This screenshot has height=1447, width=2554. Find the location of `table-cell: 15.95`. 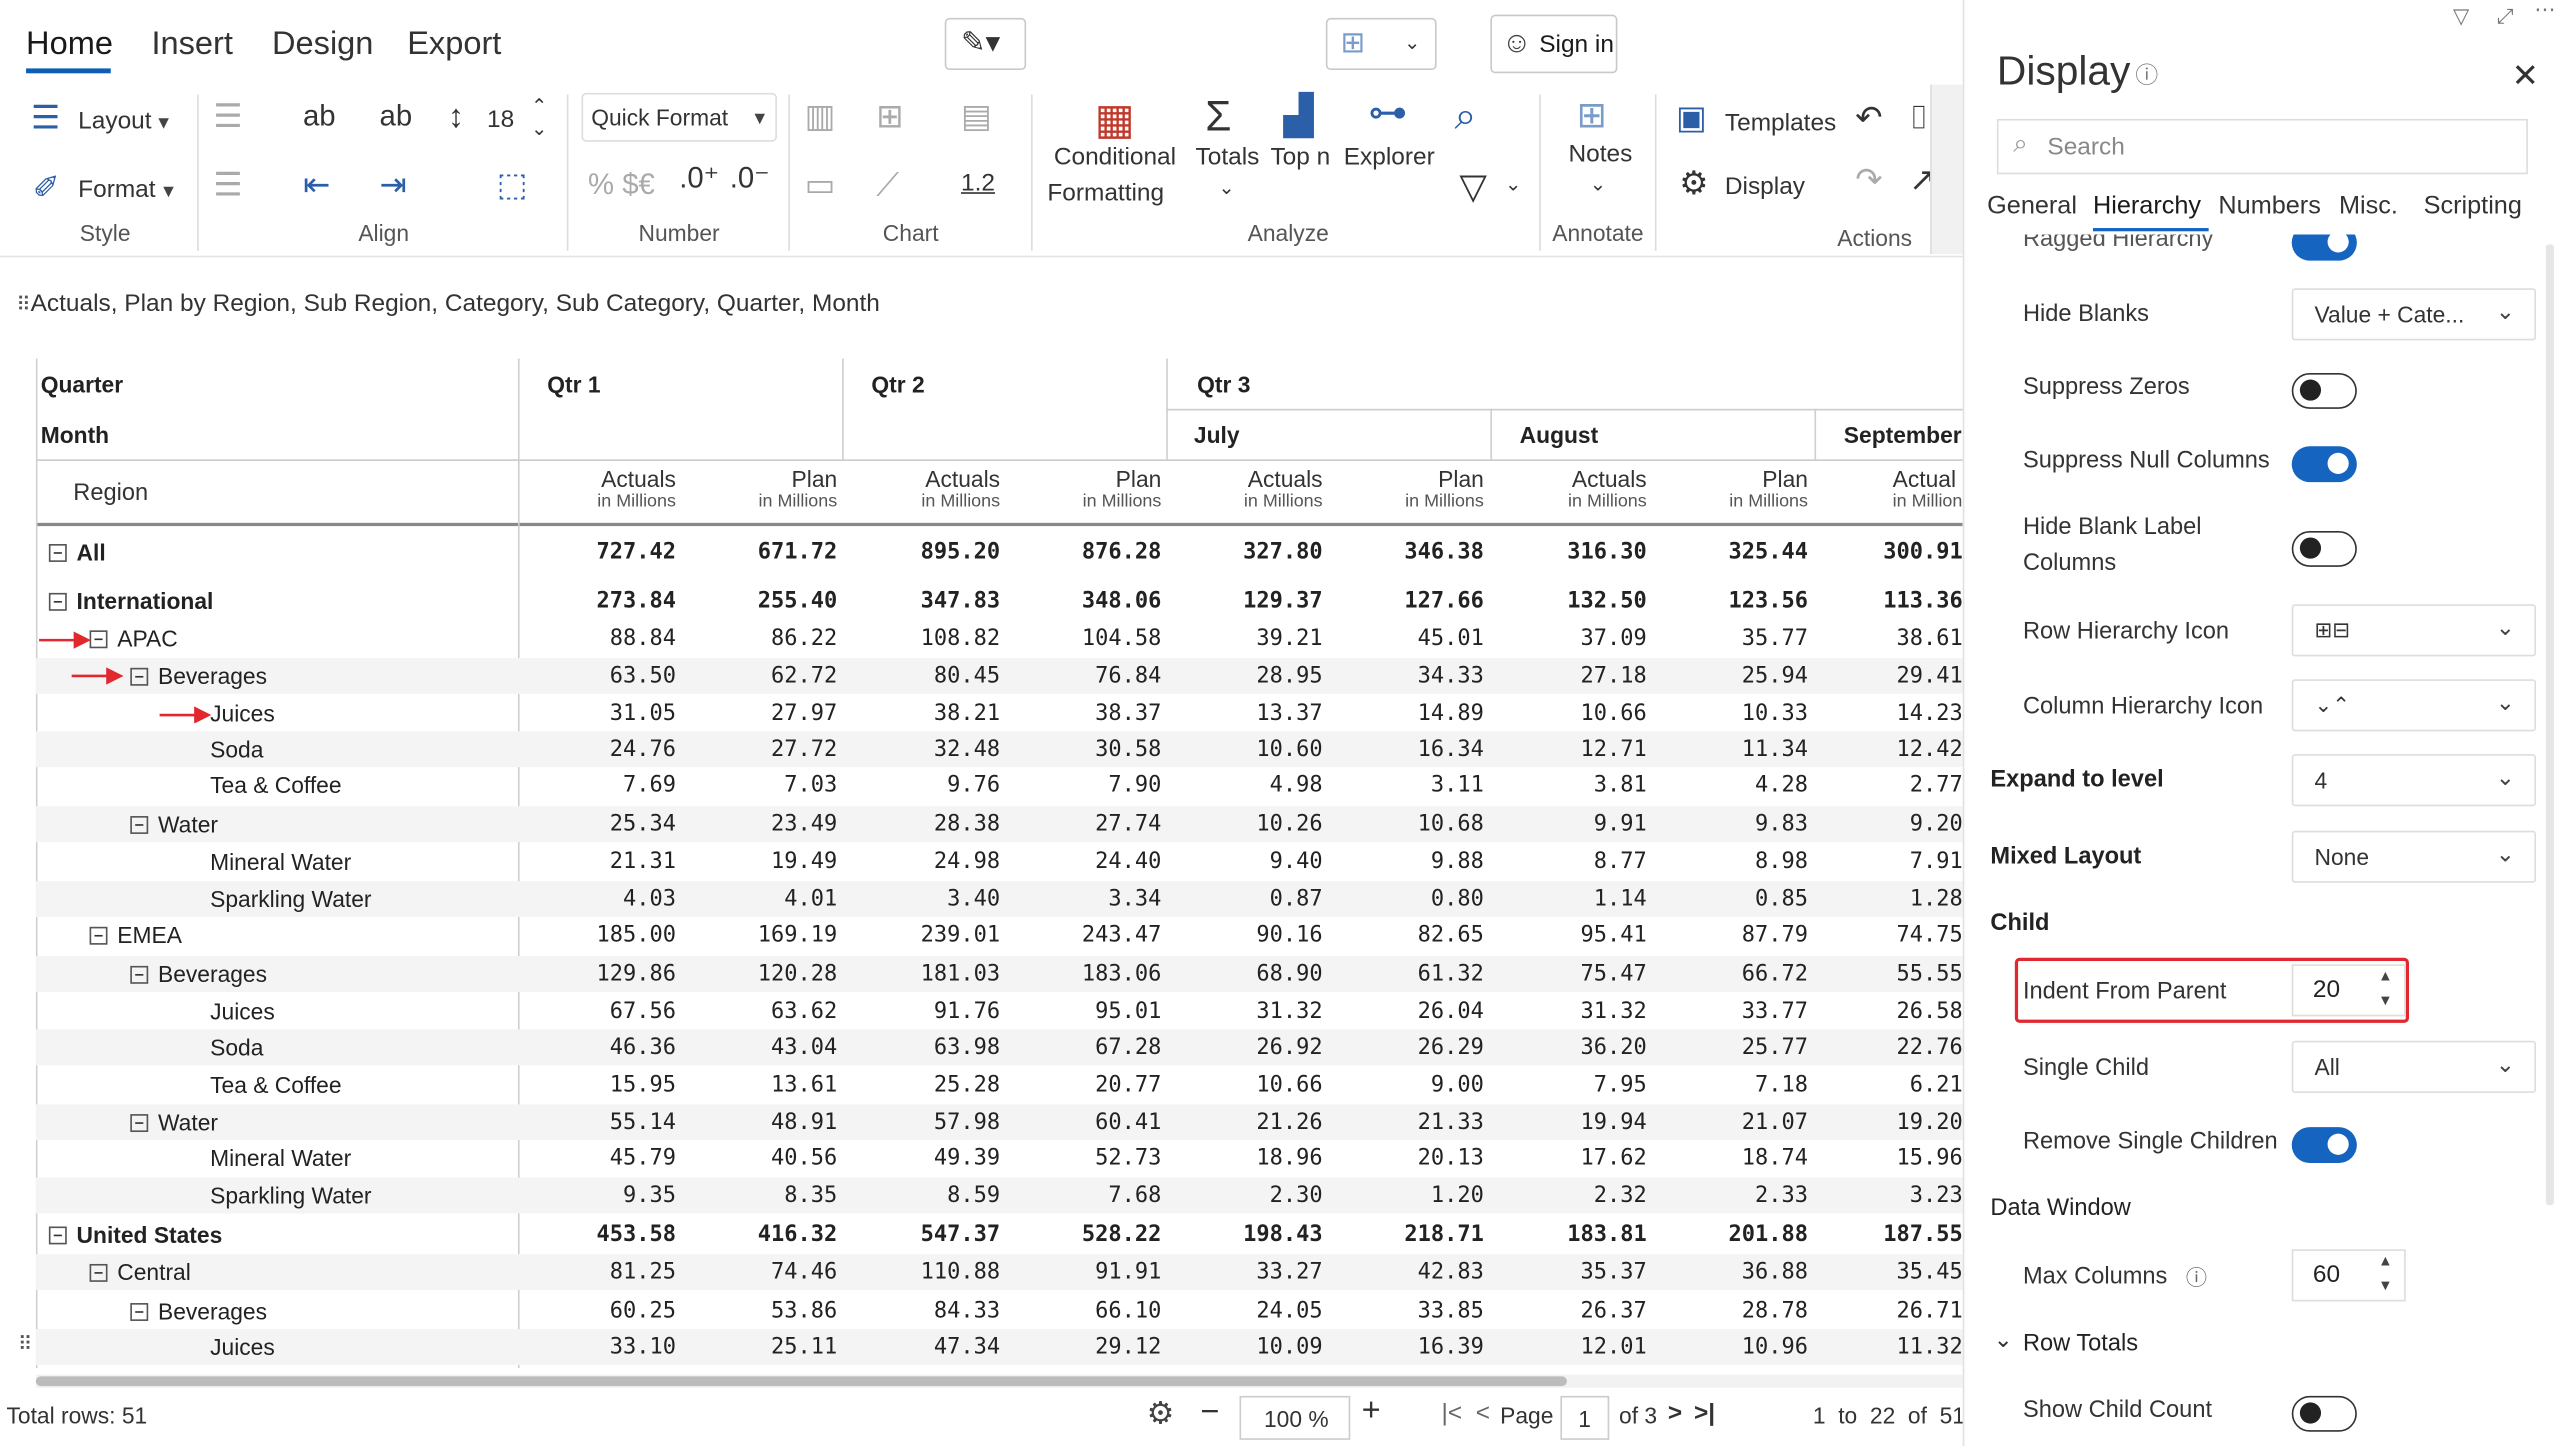

table-cell: 15.95 is located at coordinates (598, 1085).